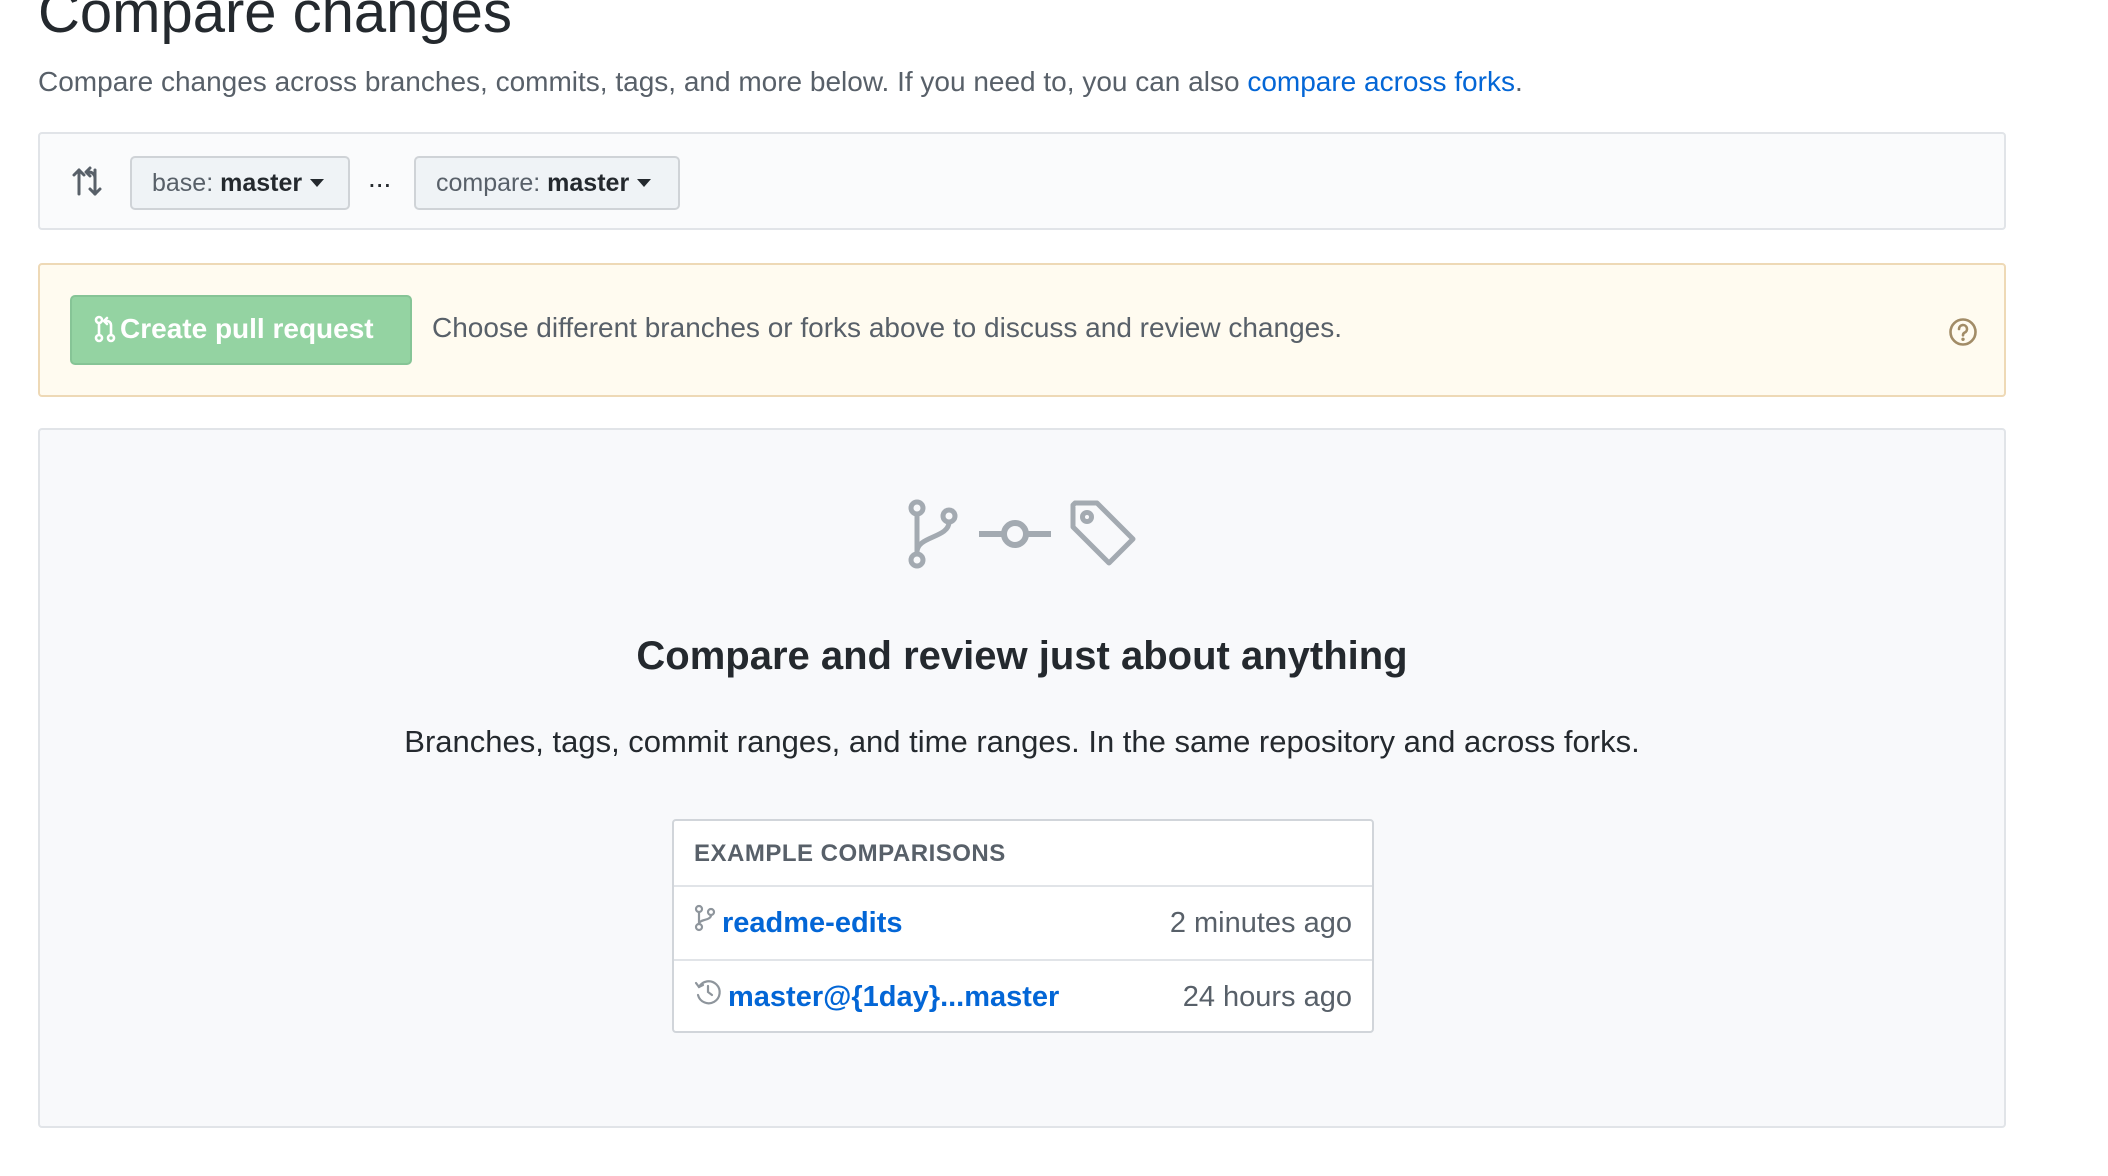  What do you see at coordinates (1381, 81) in the screenshot?
I see `compare-across-forks-link: compare across forks` at bounding box center [1381, 81].